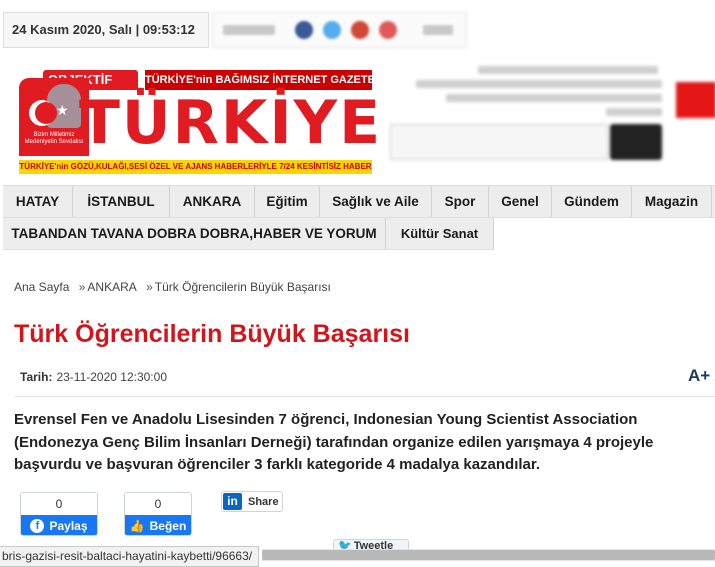 The height and width of the screenshot is (567, 715). I want to click on divider, so click(364, 396).